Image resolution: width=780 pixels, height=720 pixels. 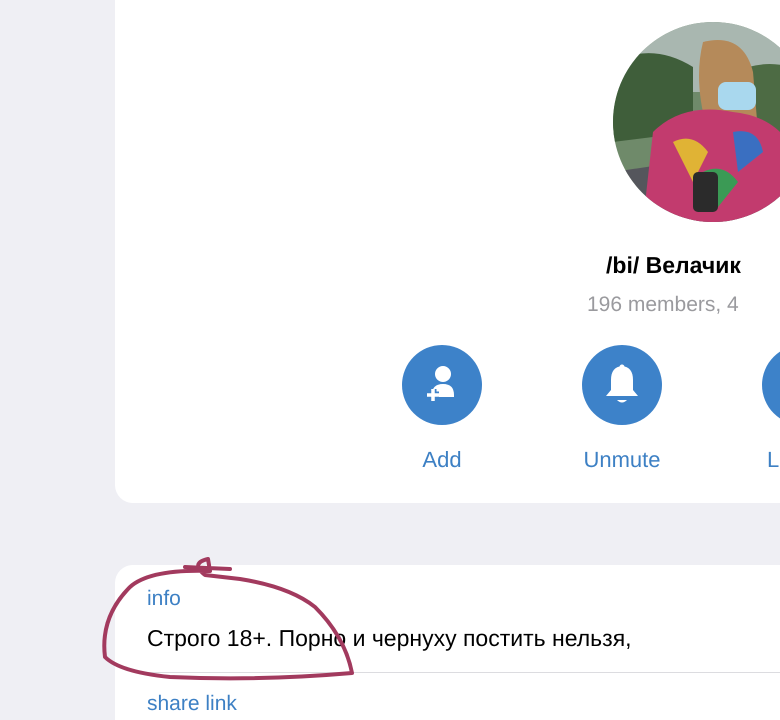 I want to click on add-button: Add, so click(x=442, y=409).